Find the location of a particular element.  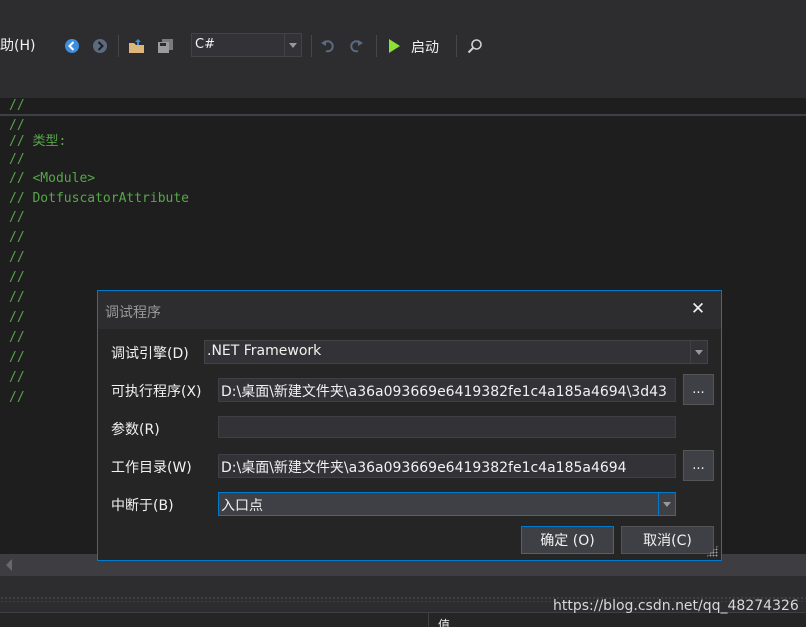

language-select-value: C# is located at coordinates (205, 44).